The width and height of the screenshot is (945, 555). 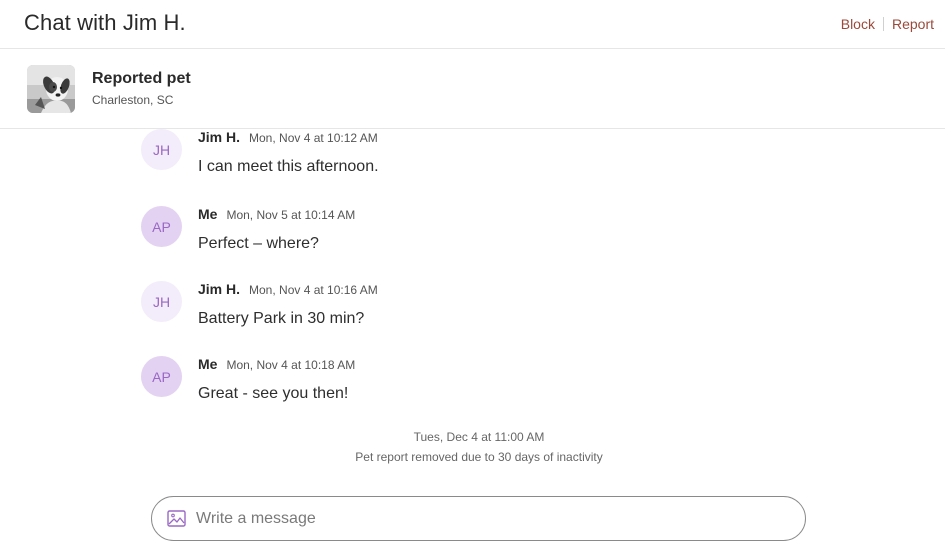 I want to click on message-text: Battery Park in 30 min?, so click(x=281, y=318).